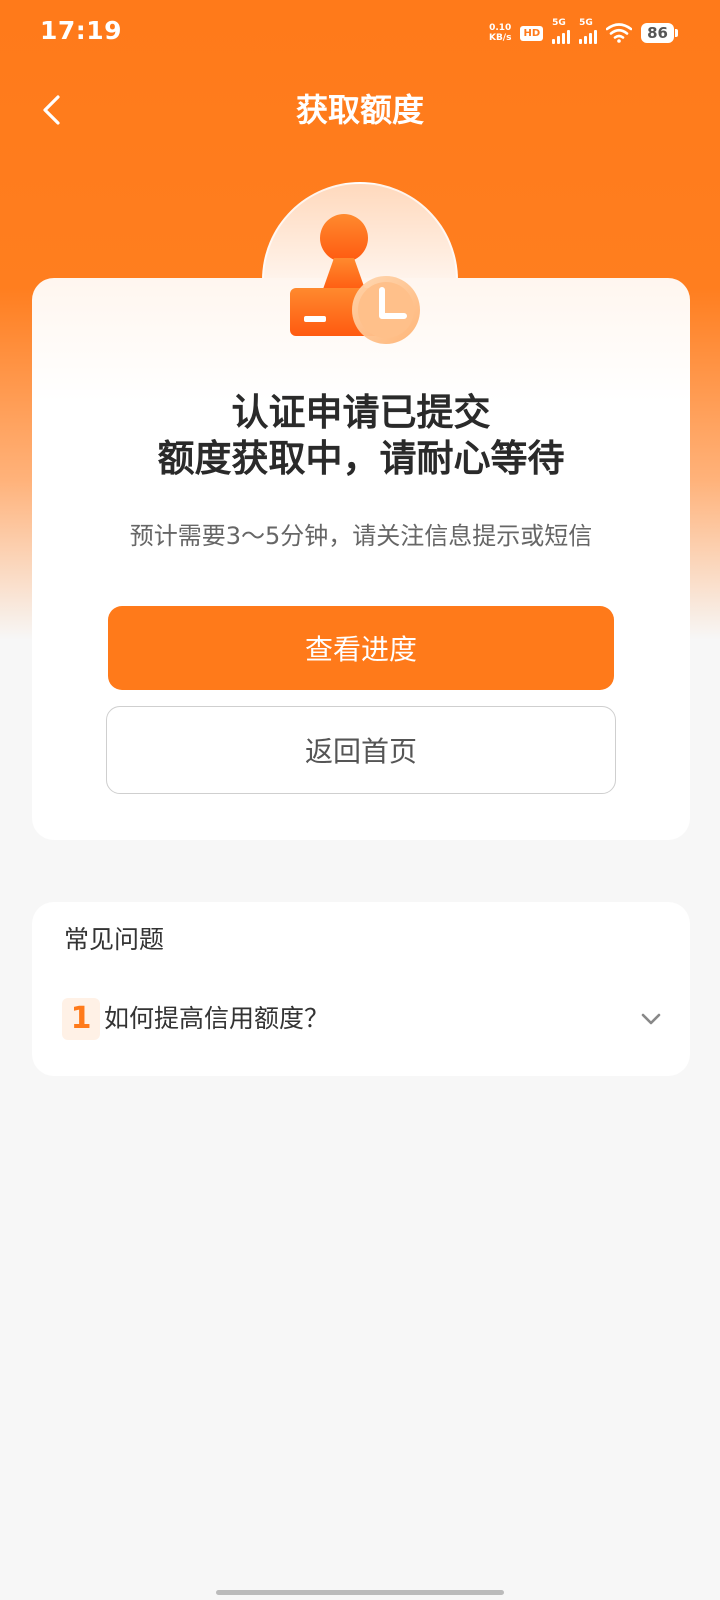 The image size is (720, 1600). What do you see at coordinates (359, 110) in the screenshot?
I see `page-title: 获取额度` at bounding box center [359, 110].